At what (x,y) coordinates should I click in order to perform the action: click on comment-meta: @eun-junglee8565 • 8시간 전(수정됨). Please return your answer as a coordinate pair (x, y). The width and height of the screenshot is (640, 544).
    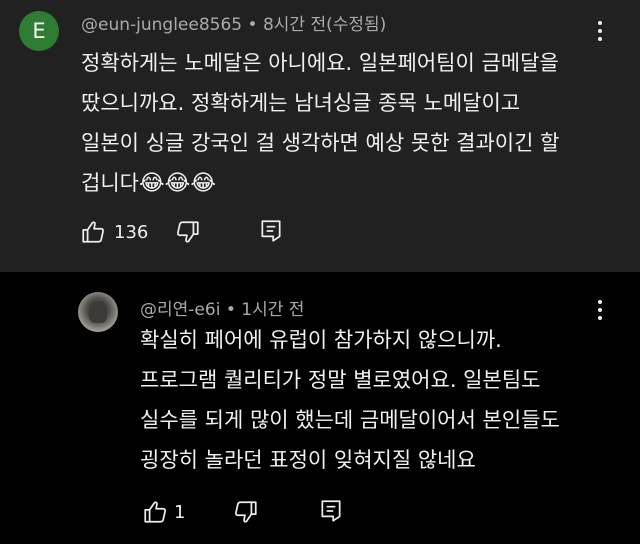
    Looking at the image, I should click on (233, 22).